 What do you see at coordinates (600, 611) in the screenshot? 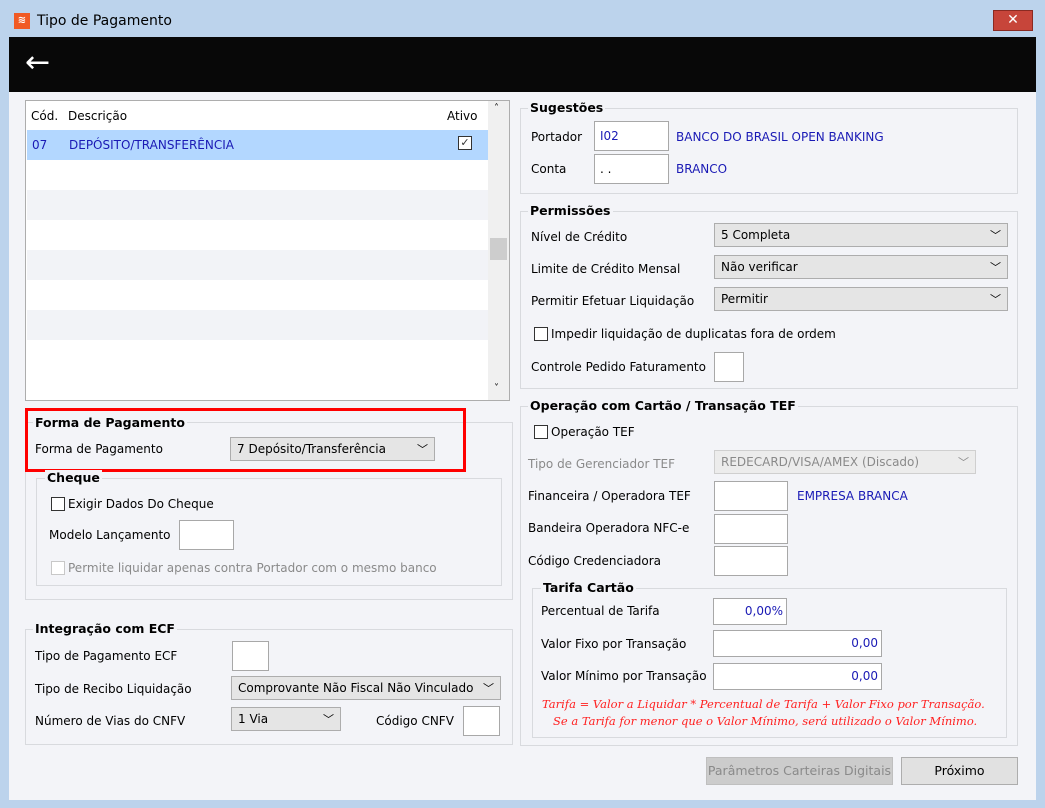
I see `percentual-label: Percentual de Tarifa` at bounding box center [600, 611].